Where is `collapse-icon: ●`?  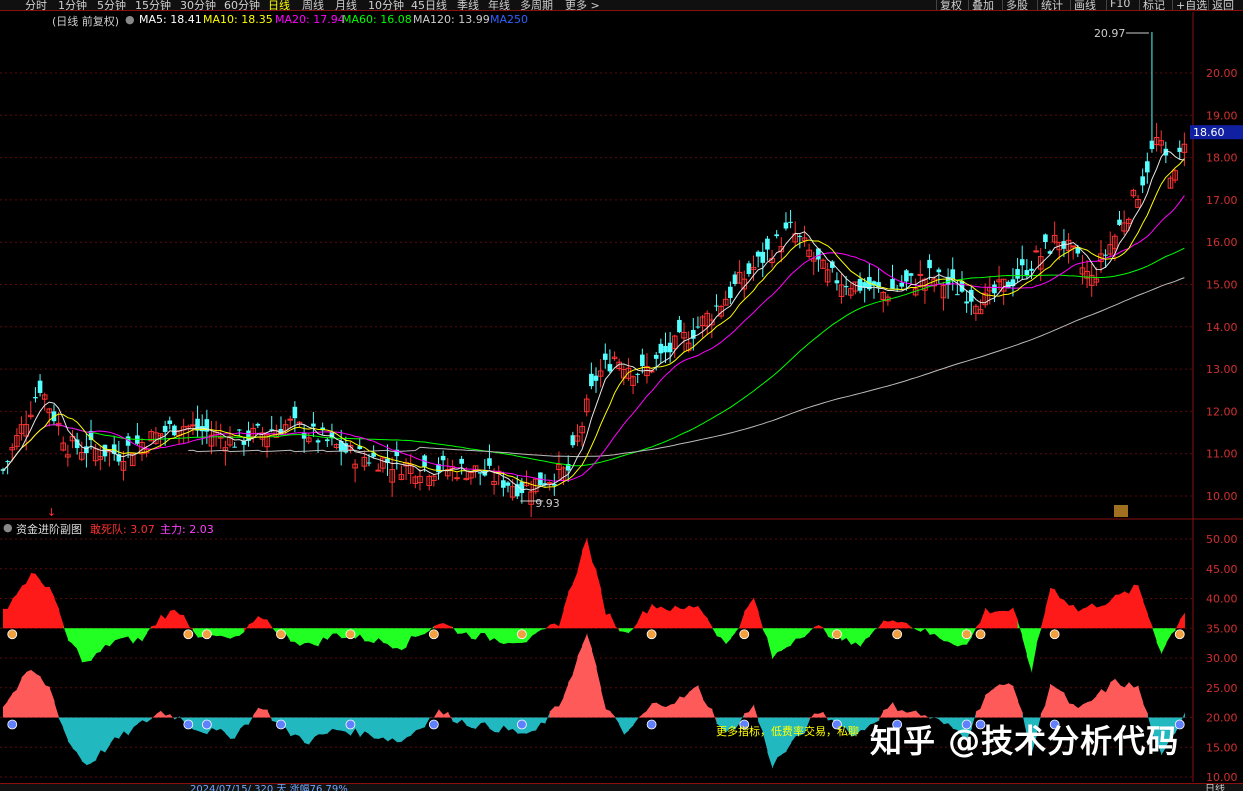 collapse-icon: ● is located at coordinates (8, 527).